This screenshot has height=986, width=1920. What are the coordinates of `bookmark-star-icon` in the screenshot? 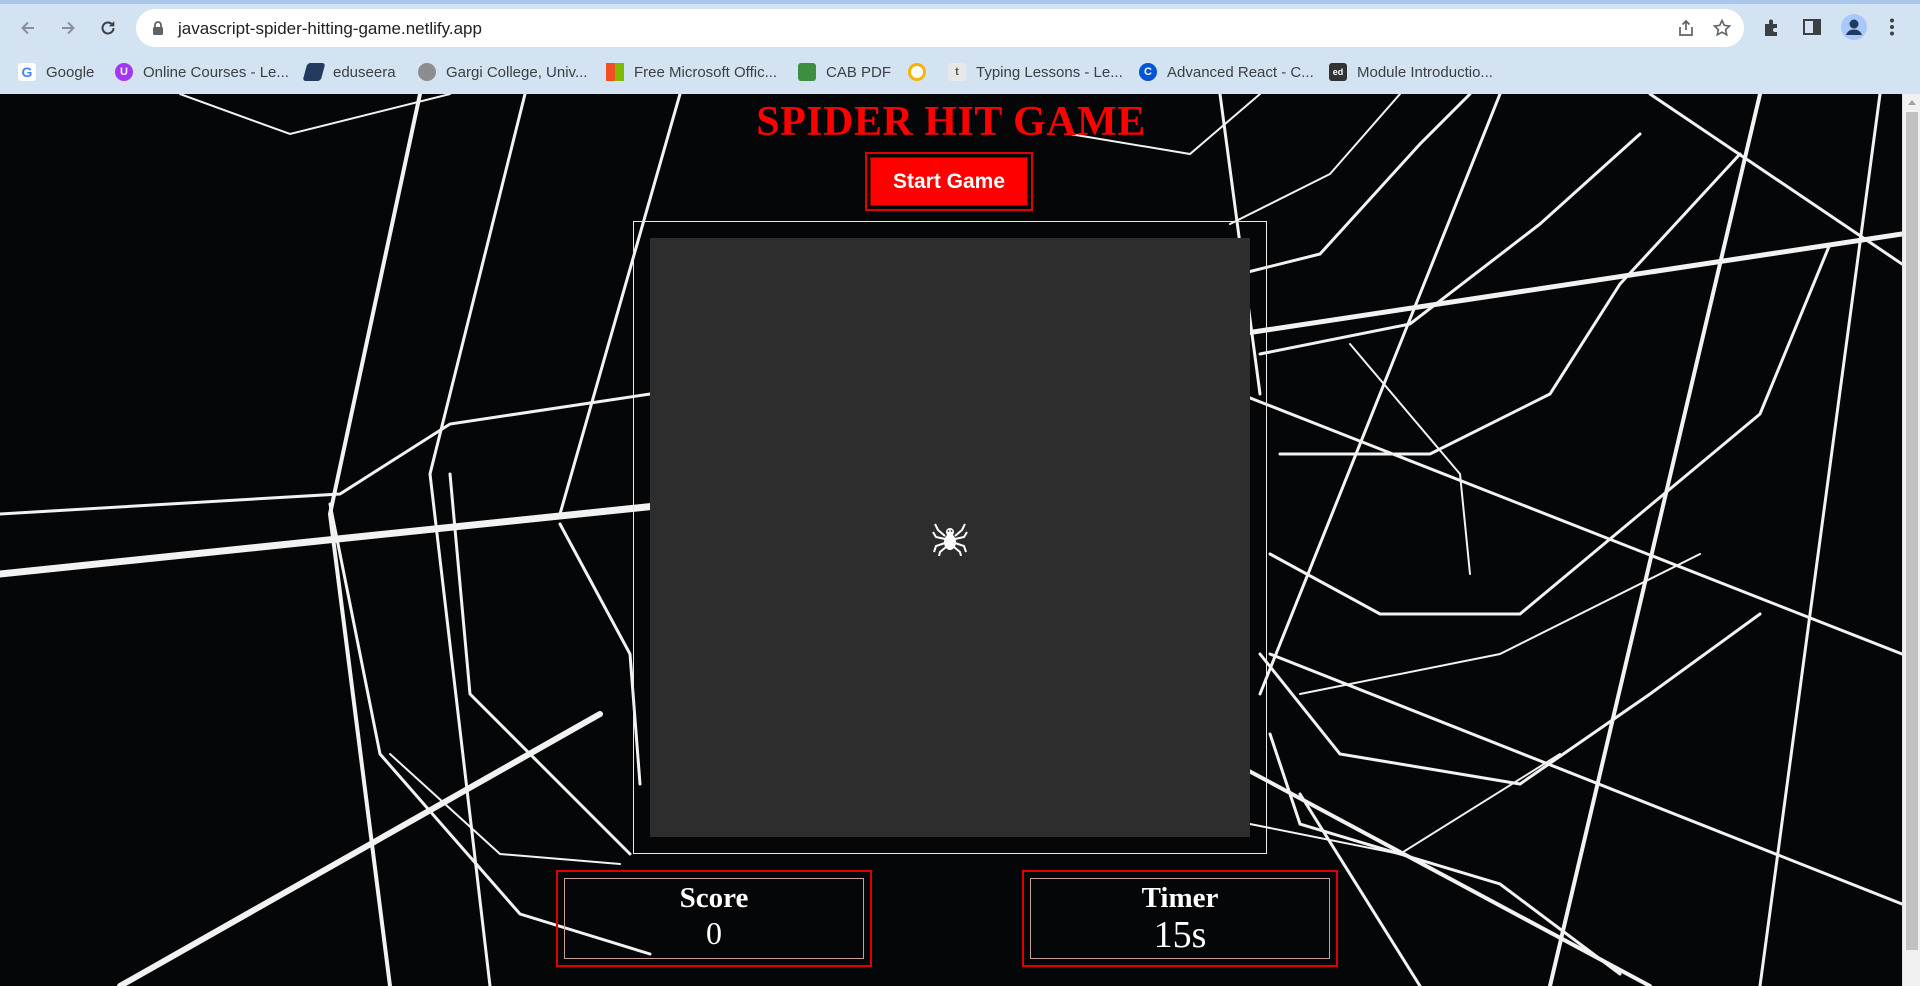 It's located at (1722, 28).